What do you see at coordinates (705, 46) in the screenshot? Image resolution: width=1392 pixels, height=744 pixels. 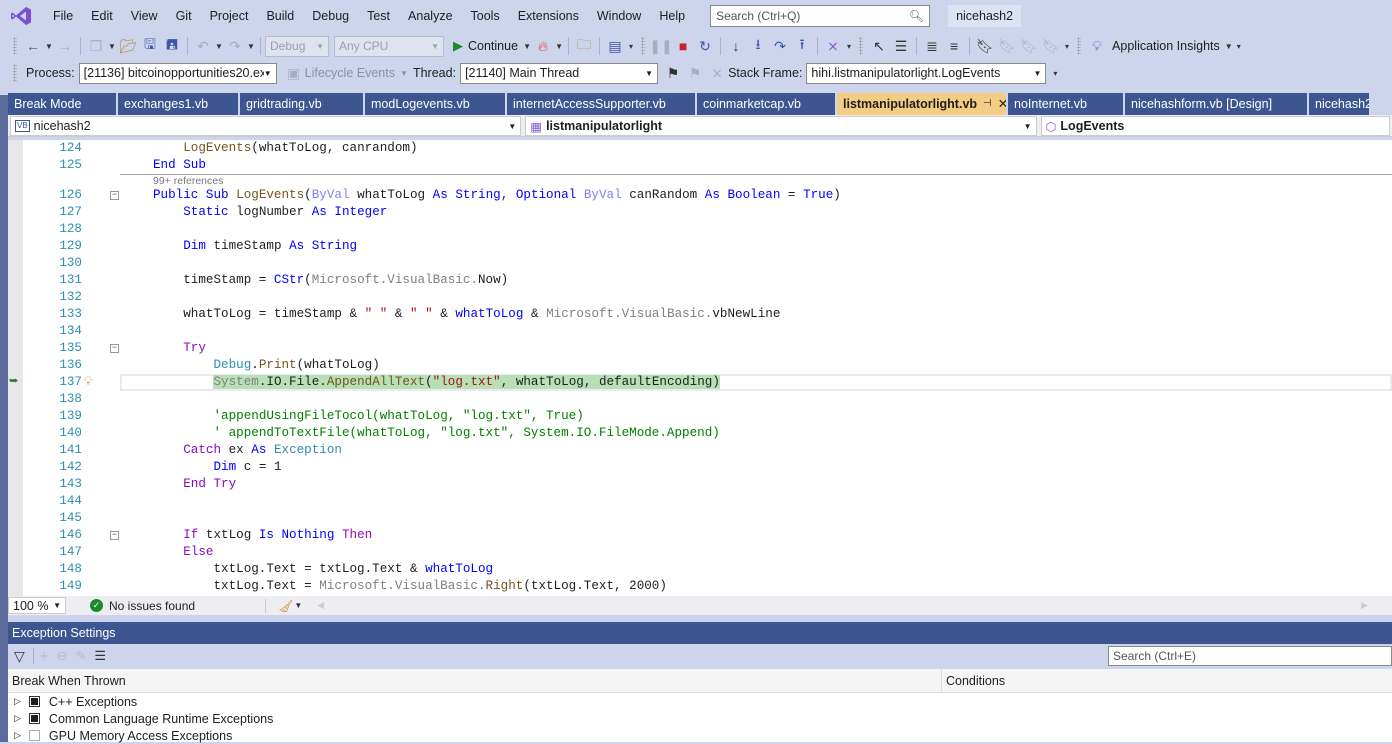 I see `restart-icon: ↻` at bounding box center [705, 46].